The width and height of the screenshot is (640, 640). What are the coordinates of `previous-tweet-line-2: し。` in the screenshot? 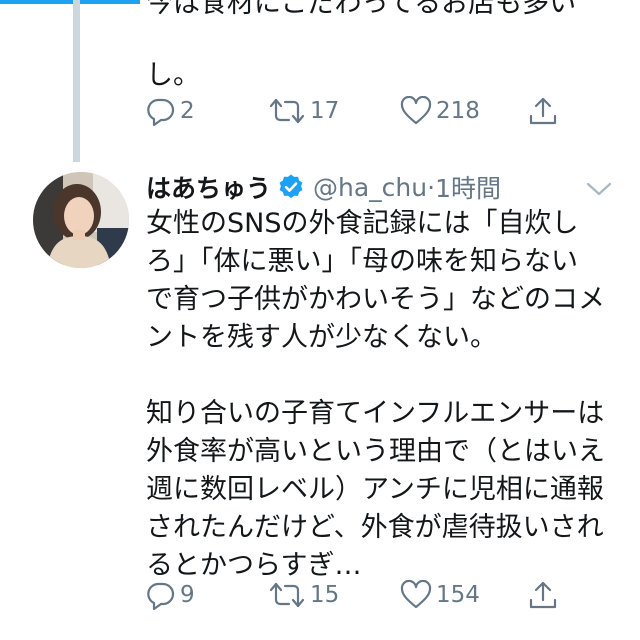 It's located at (173, 75).